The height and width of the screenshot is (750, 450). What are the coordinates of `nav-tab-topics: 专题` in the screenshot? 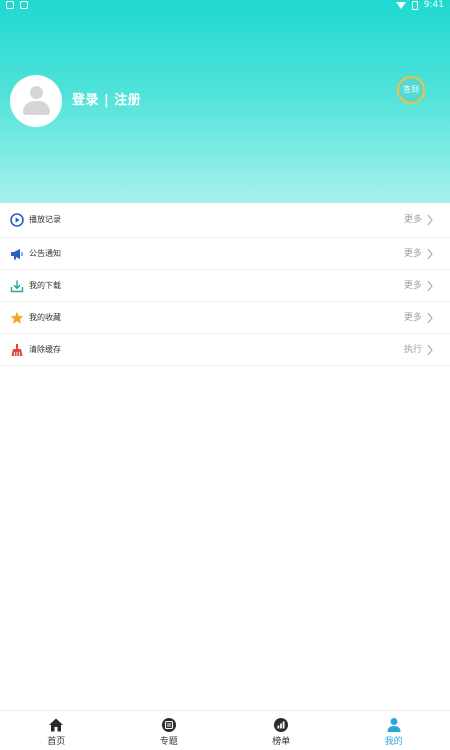 It's located at (169, 730).